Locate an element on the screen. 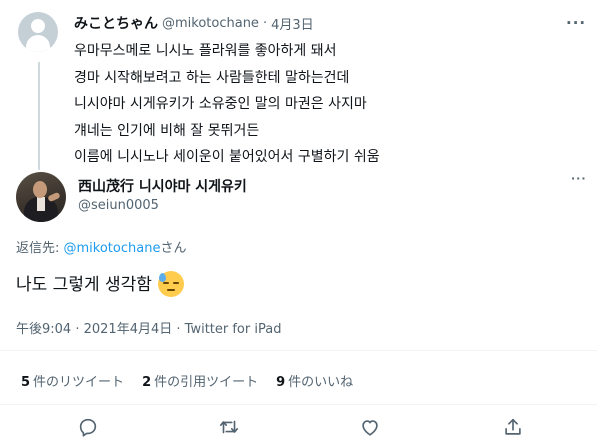 This screenshot has width=597, height=442. reply-tweet-text: 나도 그렇게 생각함 is located at coordinates (100, 282).